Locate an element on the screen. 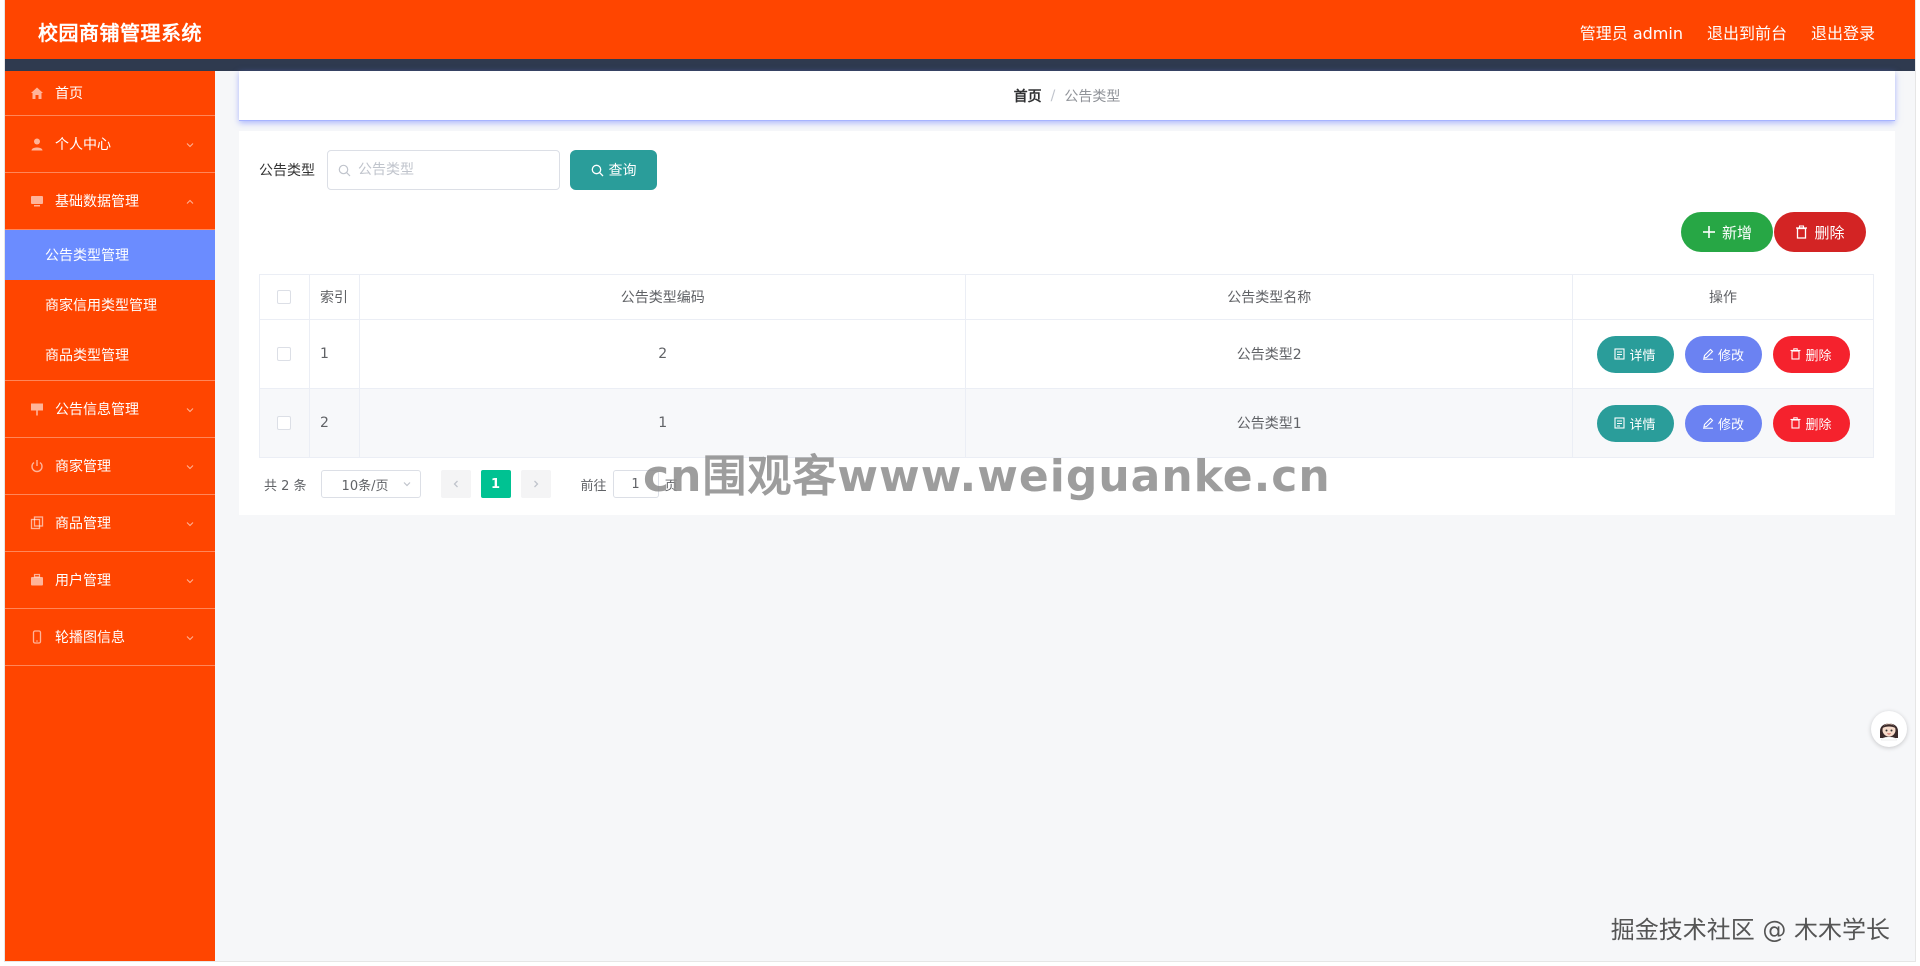  search-input is located at coordinates (443, 170).